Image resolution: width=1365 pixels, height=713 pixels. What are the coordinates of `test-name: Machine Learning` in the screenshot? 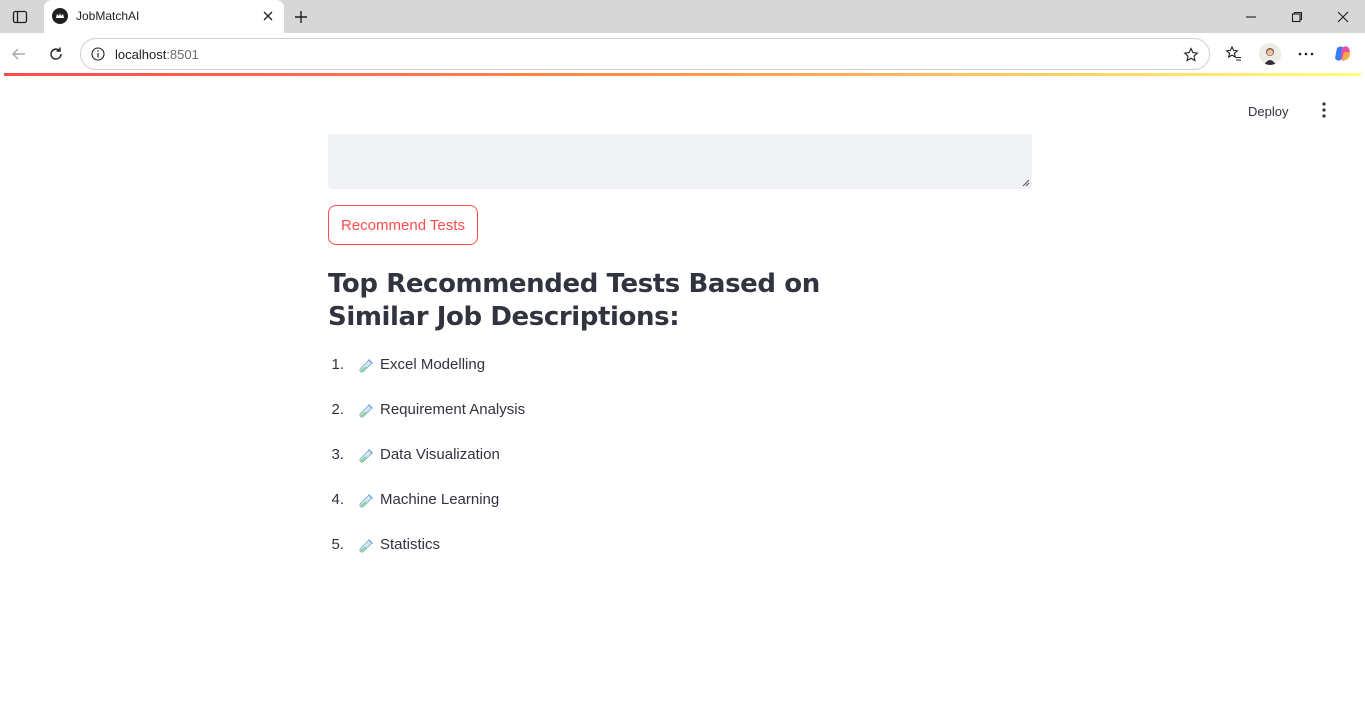 It's located at (440, 499).